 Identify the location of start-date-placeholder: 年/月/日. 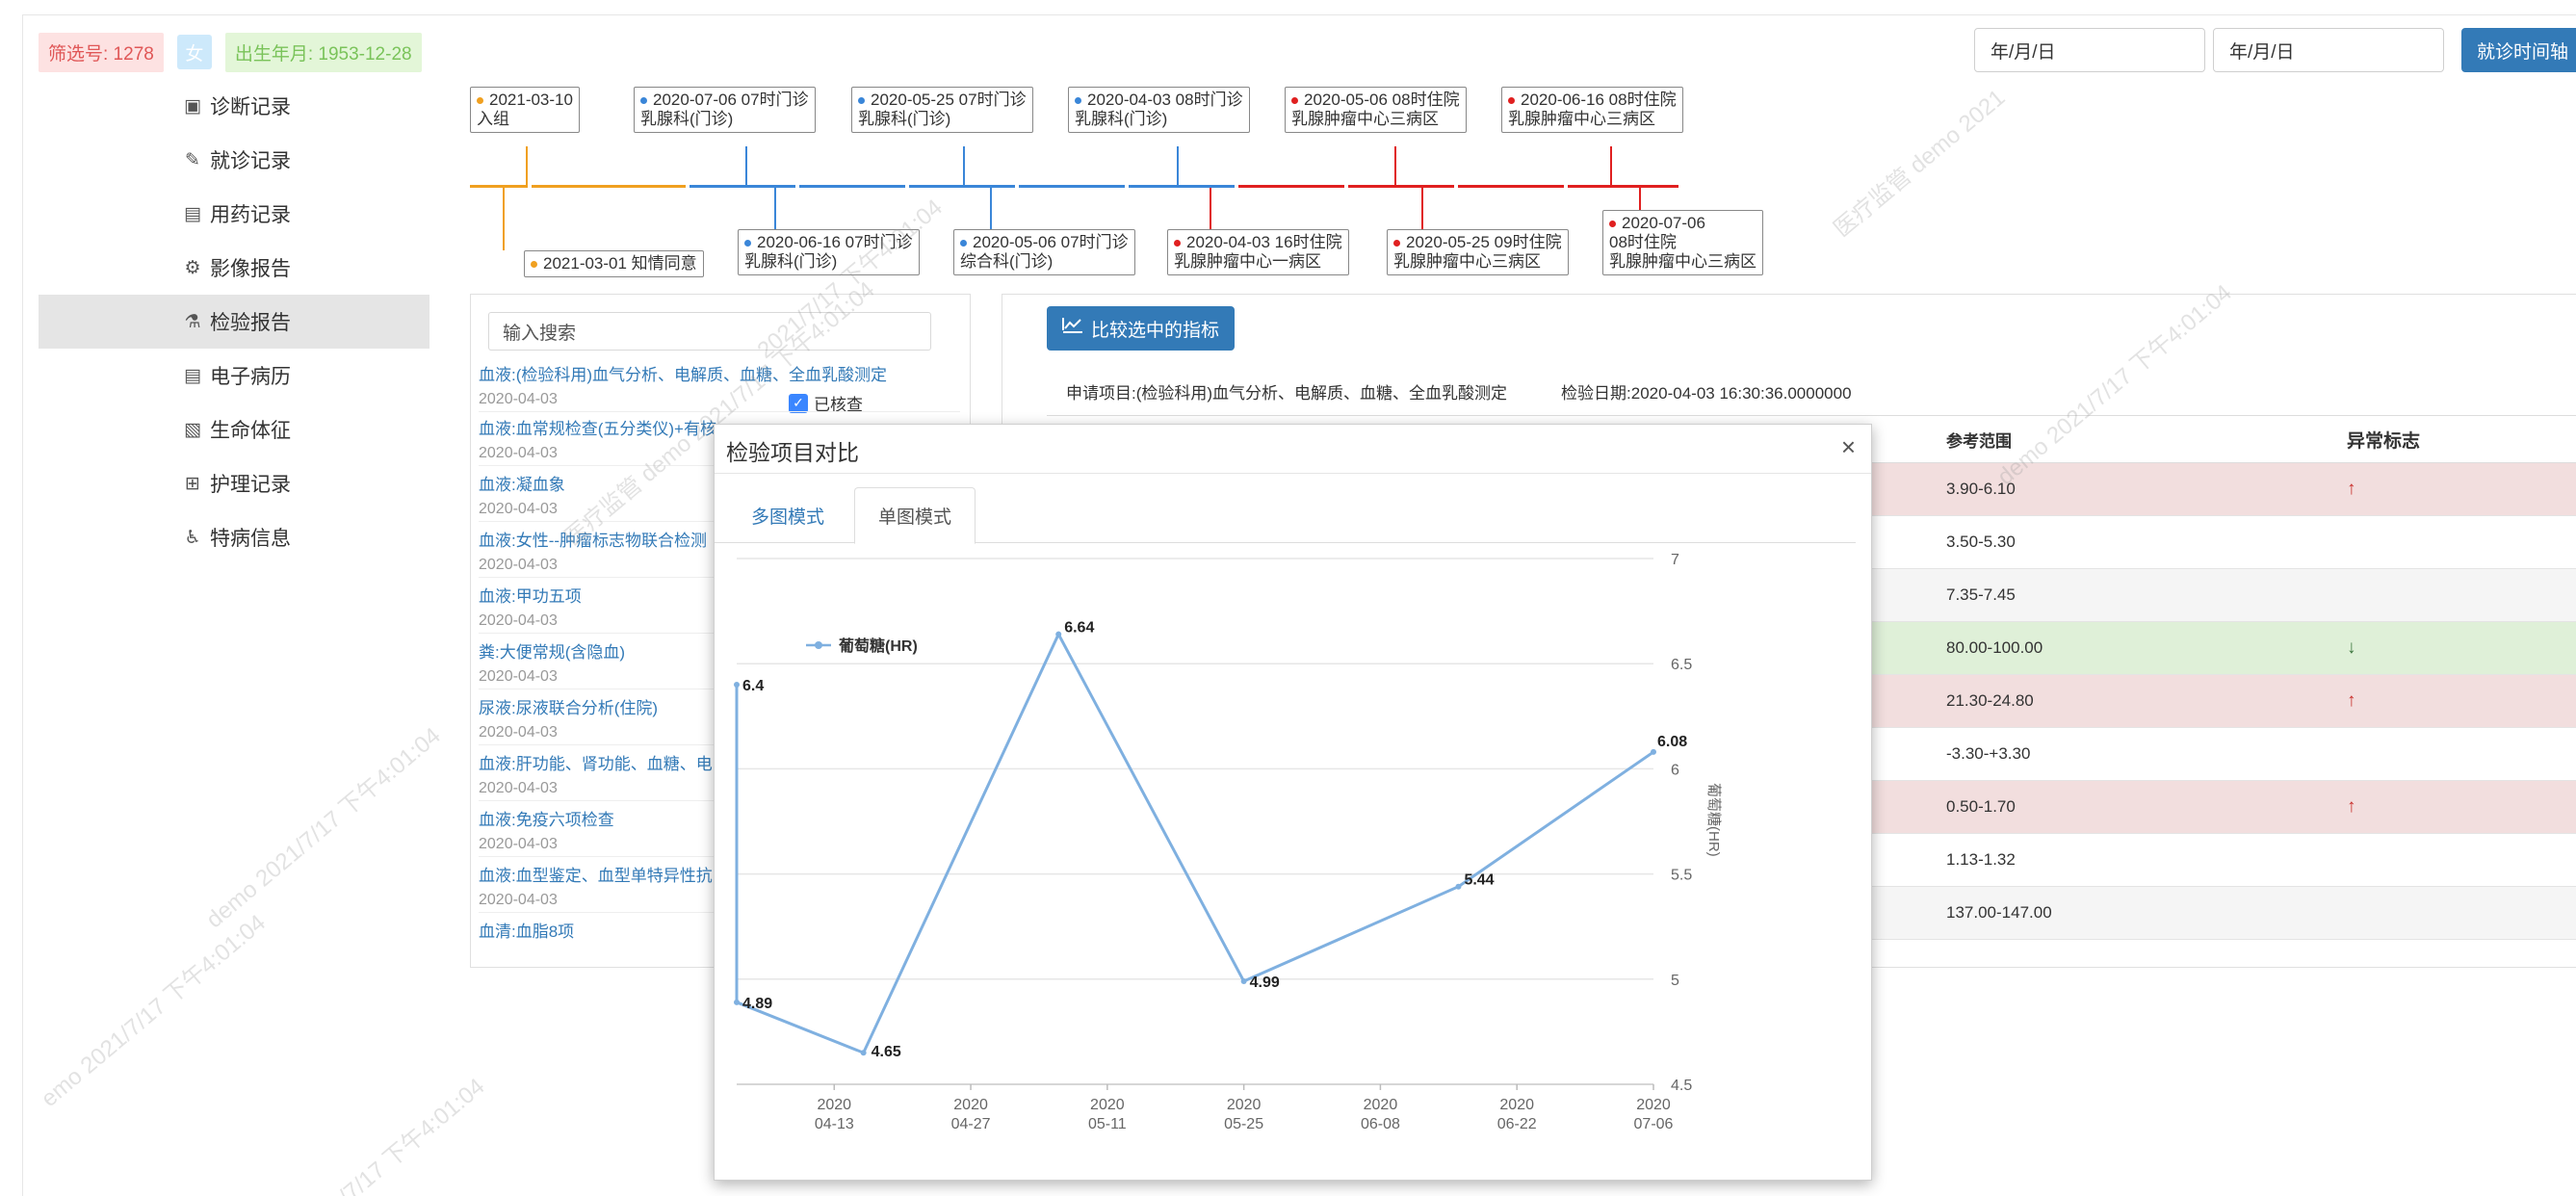
(2023, 52).